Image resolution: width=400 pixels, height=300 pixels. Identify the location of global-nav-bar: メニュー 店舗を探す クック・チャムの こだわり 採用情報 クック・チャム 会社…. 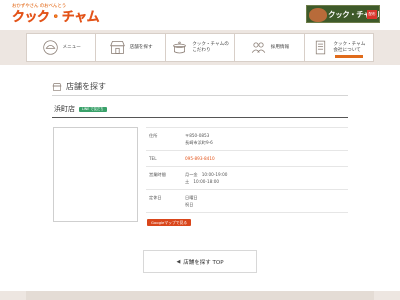
(200, 47).